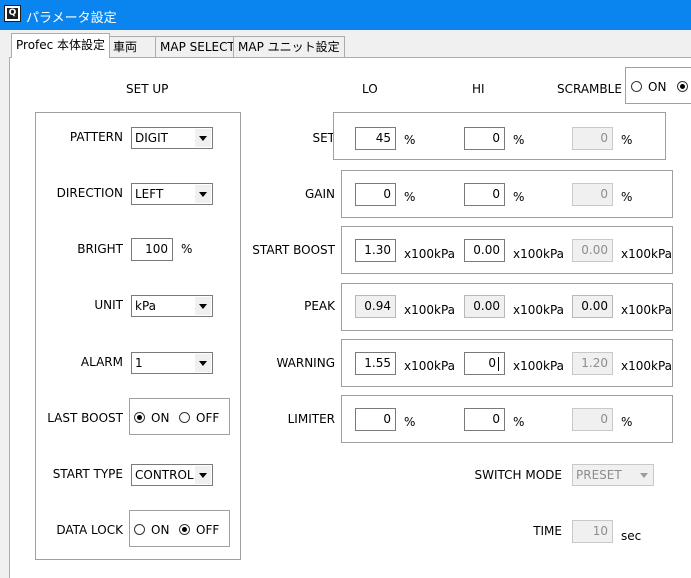 This screenshot has height=578, width=691. Describe the element at coordinates (375, 363) in the screenshot. I see `warning-lo-input: 1.55` at that location.